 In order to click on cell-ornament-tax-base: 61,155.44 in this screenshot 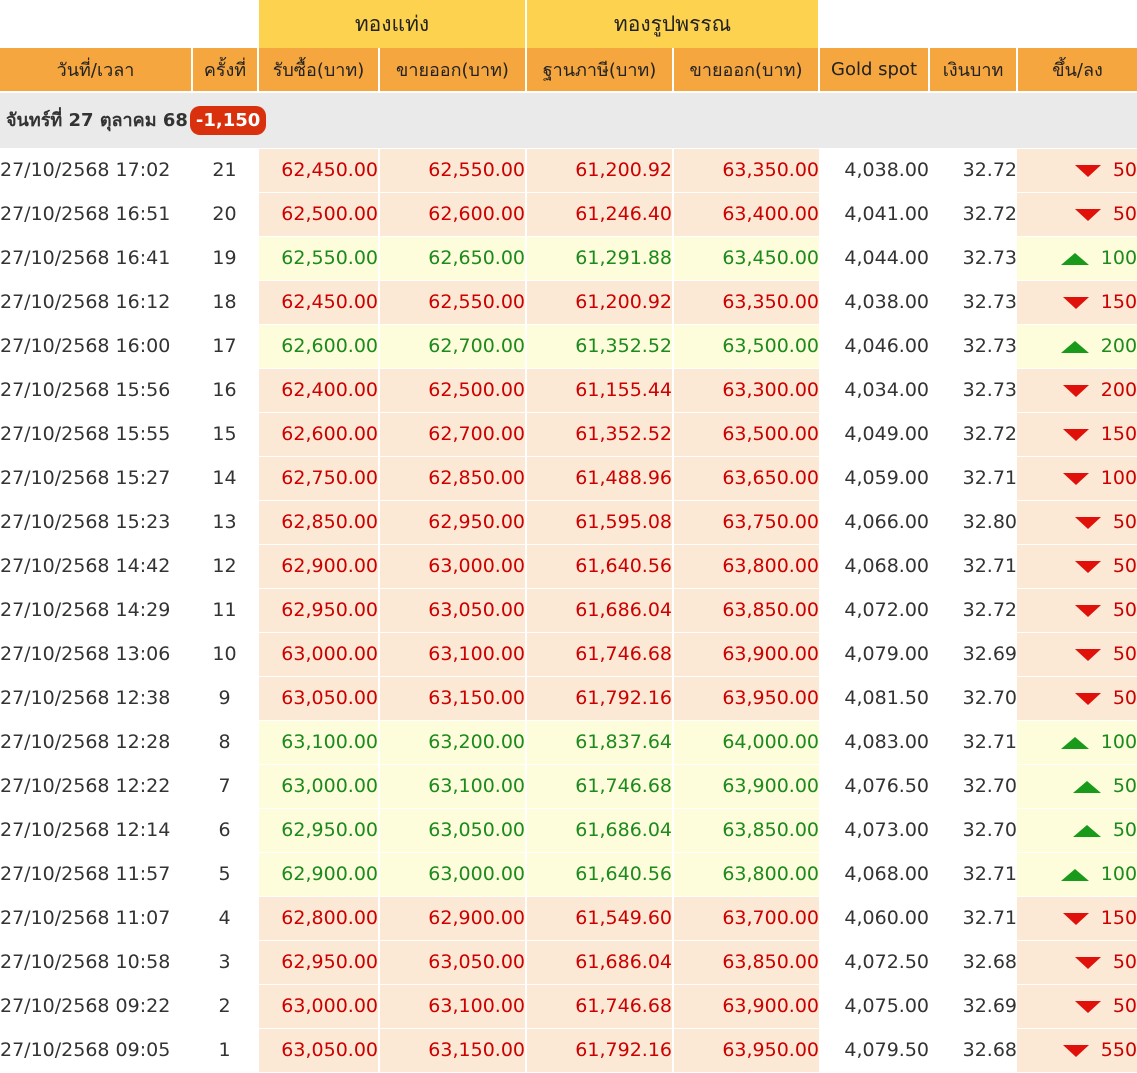, I will do `click(599, 390)`.